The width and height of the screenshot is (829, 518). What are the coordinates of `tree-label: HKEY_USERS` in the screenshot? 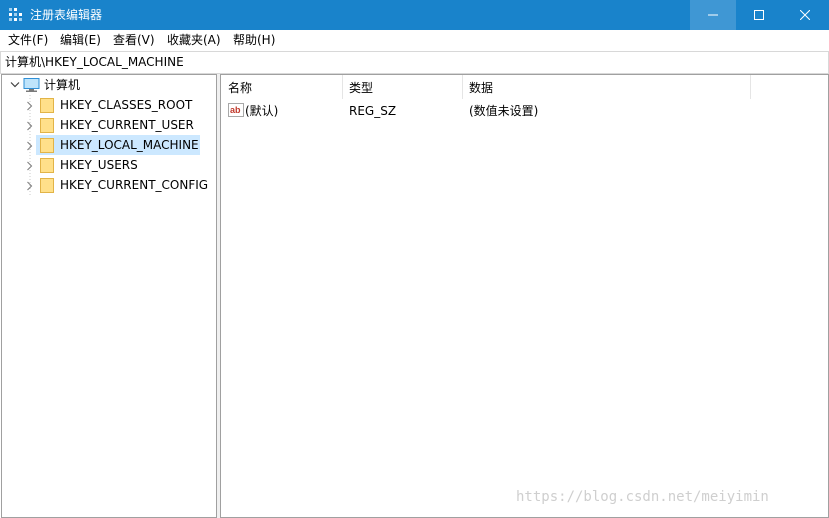 It's located at (99, 165).